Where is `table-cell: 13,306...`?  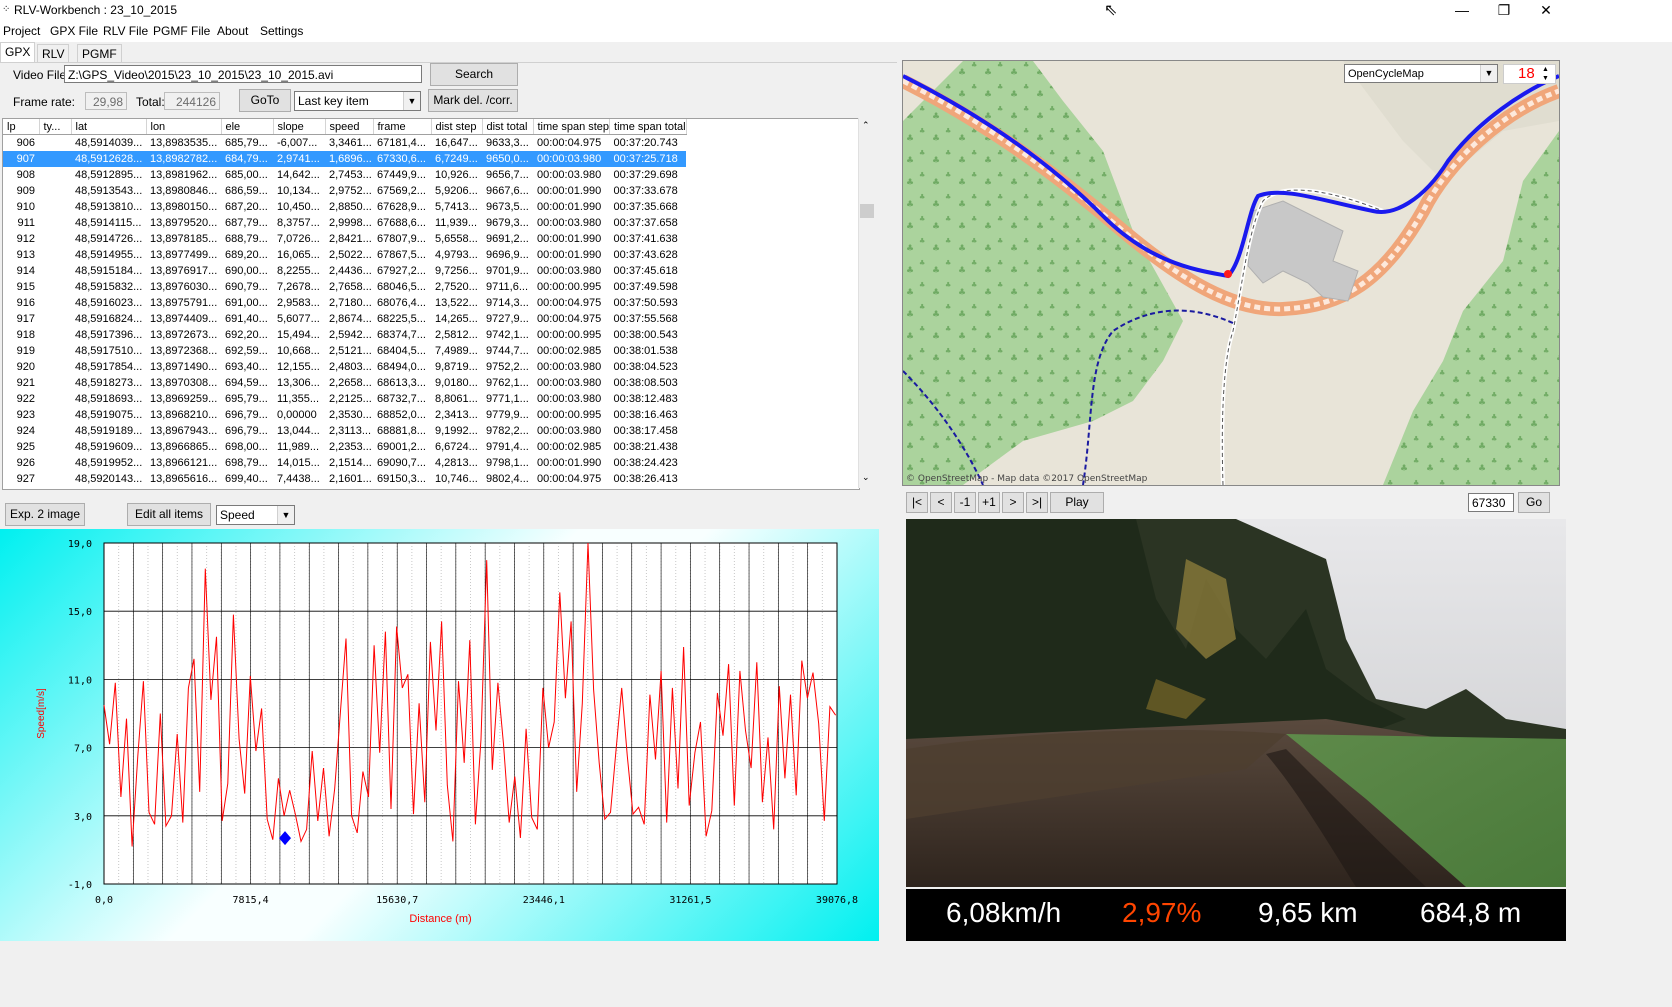
table-cell: 13,306... is located at coordinates (298, 383).